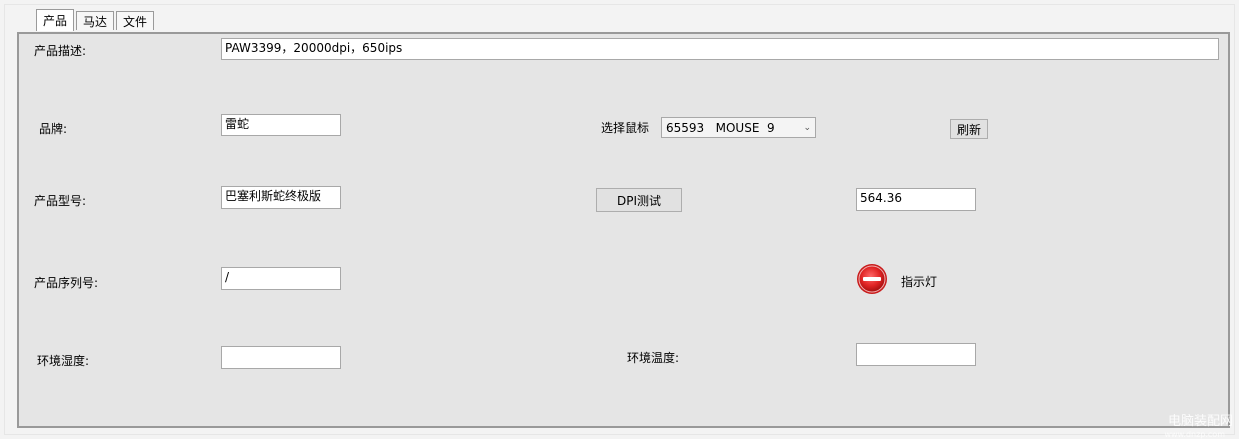 The width and height of the screenshot is (1239, 439). What do you see at coordinates (625, 128) in the screenshot?
I see `mouse-select-label: 选择鼠标` at bounding box center [625, 128].